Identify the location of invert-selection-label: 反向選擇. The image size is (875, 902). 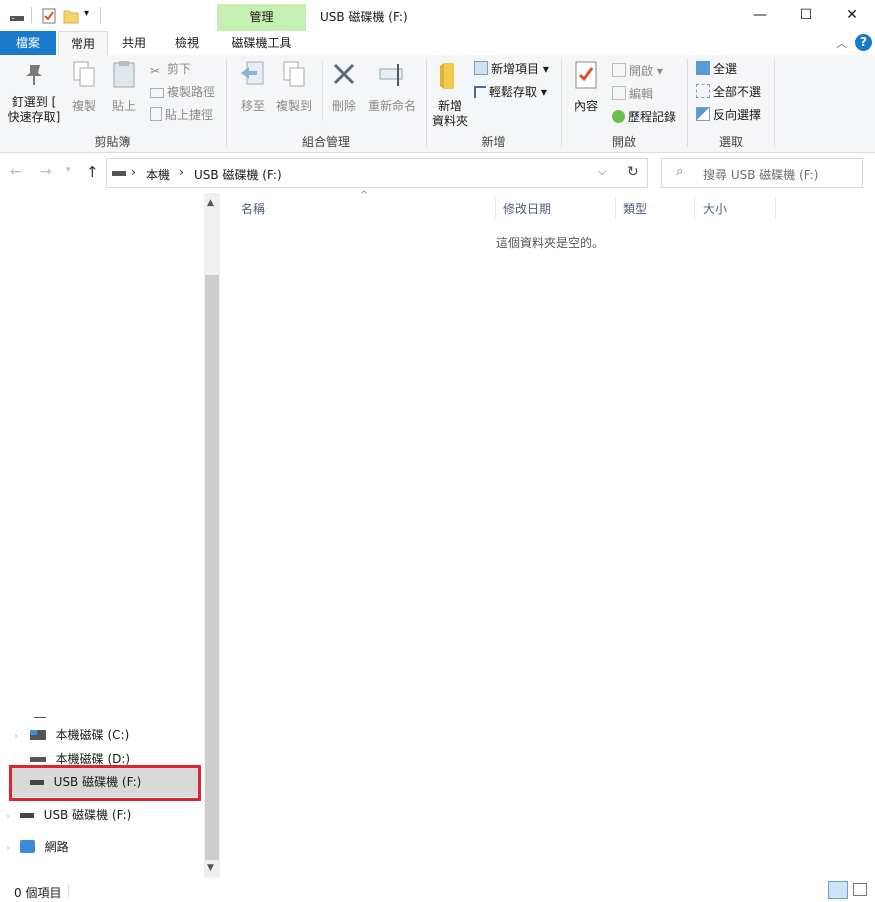
(737, 115).